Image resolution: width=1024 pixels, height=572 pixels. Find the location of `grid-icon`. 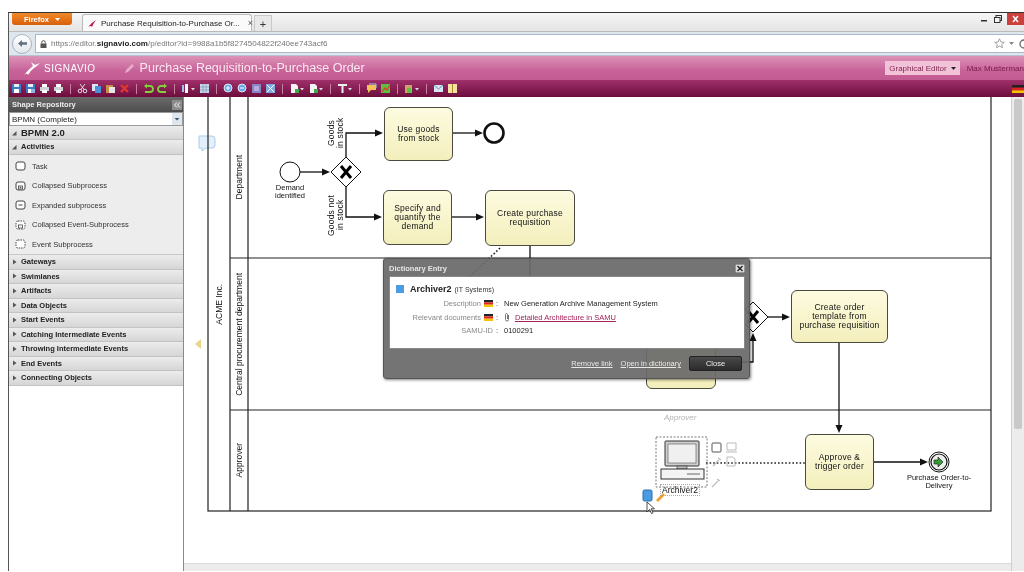

grid-icon is located at coordinates (204, 88).